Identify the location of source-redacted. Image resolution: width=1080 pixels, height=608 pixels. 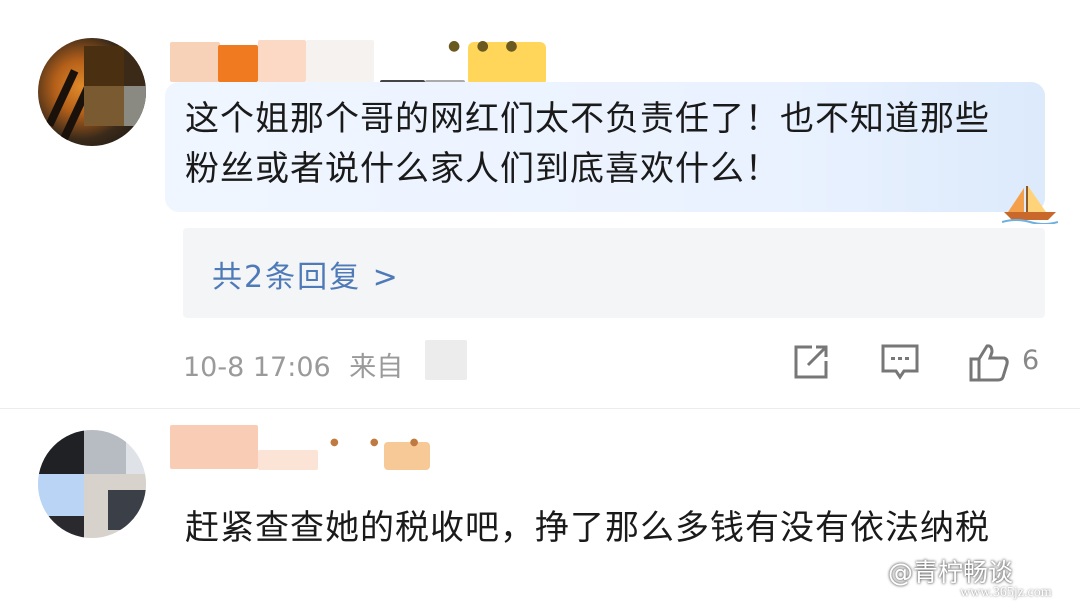
(446, 360).